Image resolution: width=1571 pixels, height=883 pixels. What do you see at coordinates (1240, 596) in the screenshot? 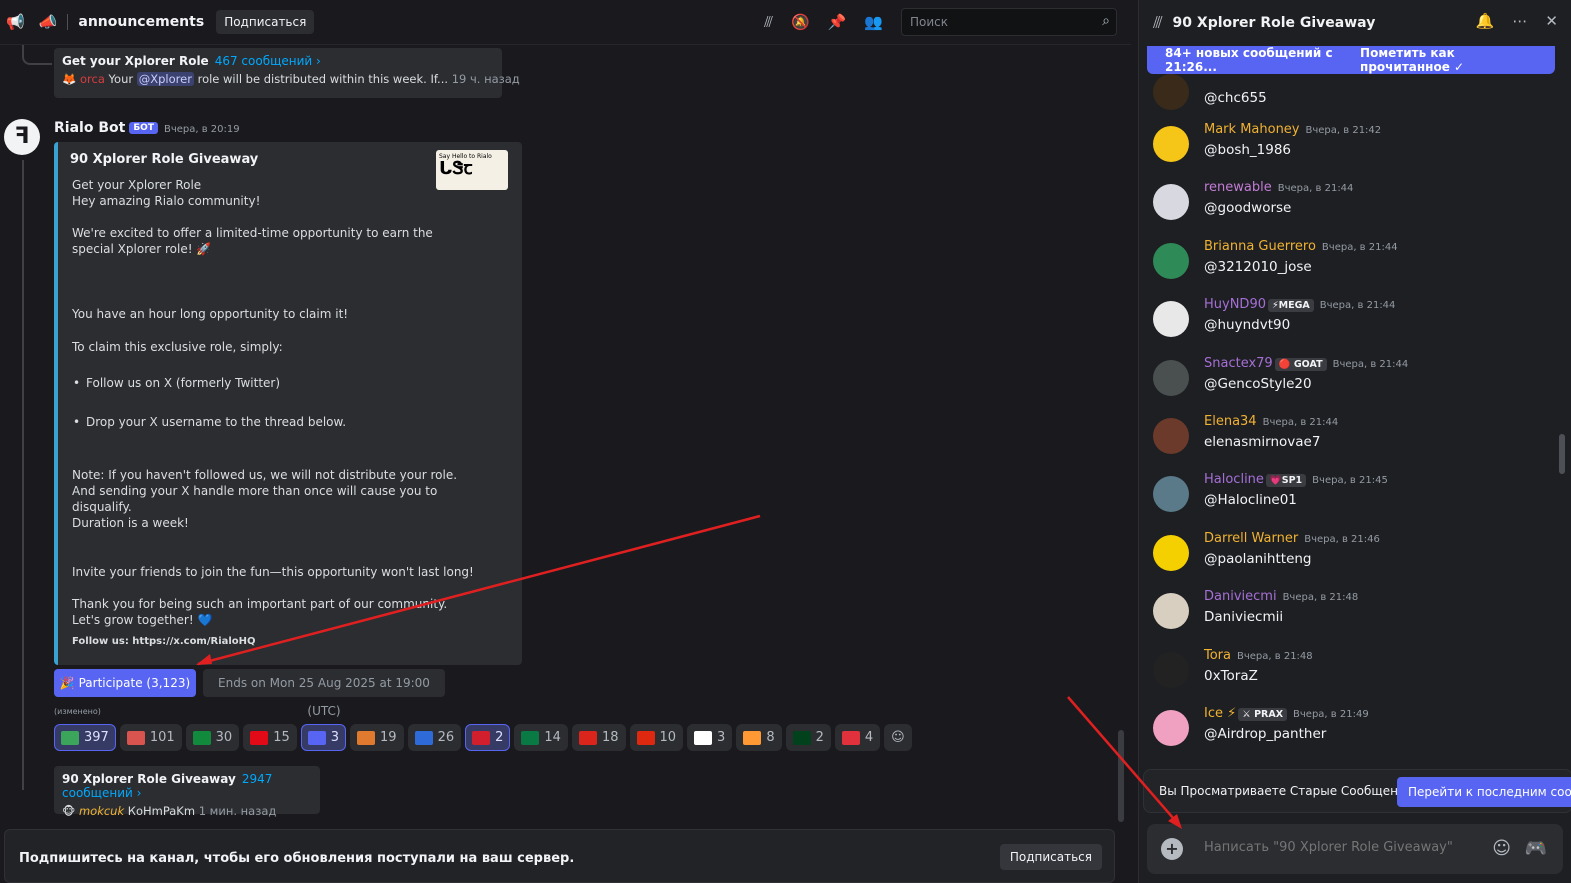
I see `author-name: Daniviecmi` at bounding box center [1240, 596].